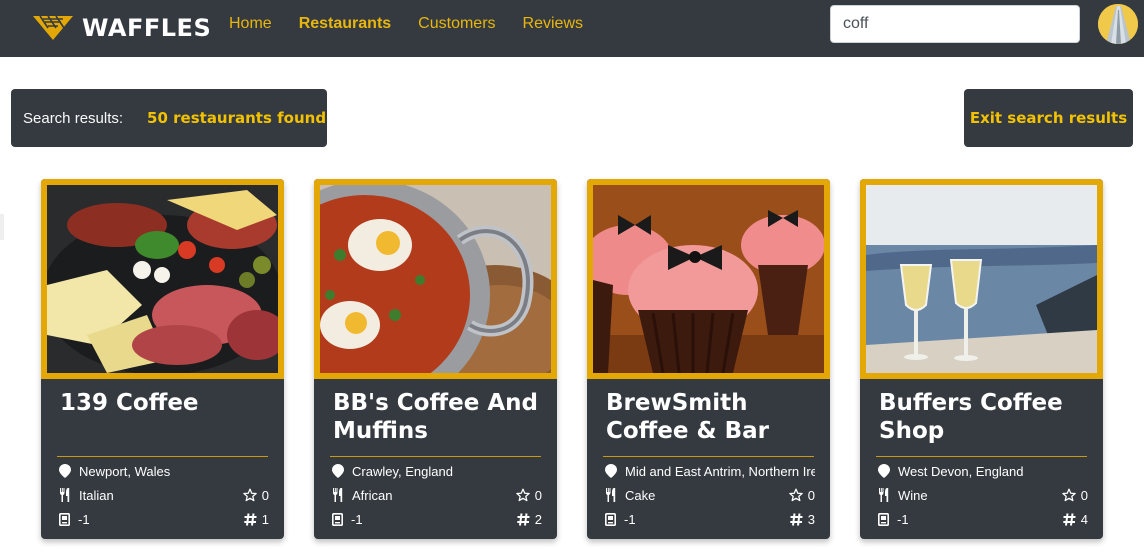 The width and height of the screenshot is (1144, 560). Describe the element at coordinates (811, 519) in the screenshot. I see `restaurant-rank: 3` at that location.